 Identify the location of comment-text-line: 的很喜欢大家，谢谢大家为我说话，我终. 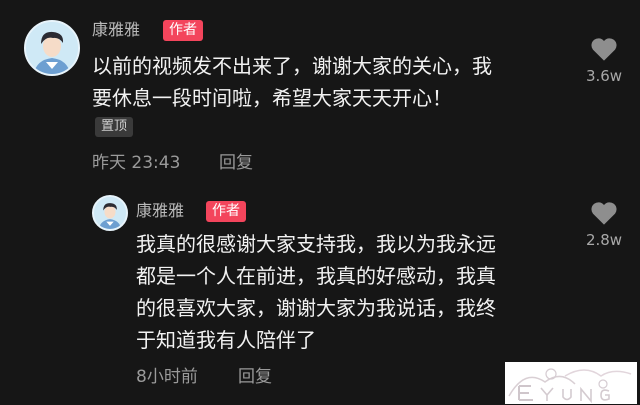
(316, 308).